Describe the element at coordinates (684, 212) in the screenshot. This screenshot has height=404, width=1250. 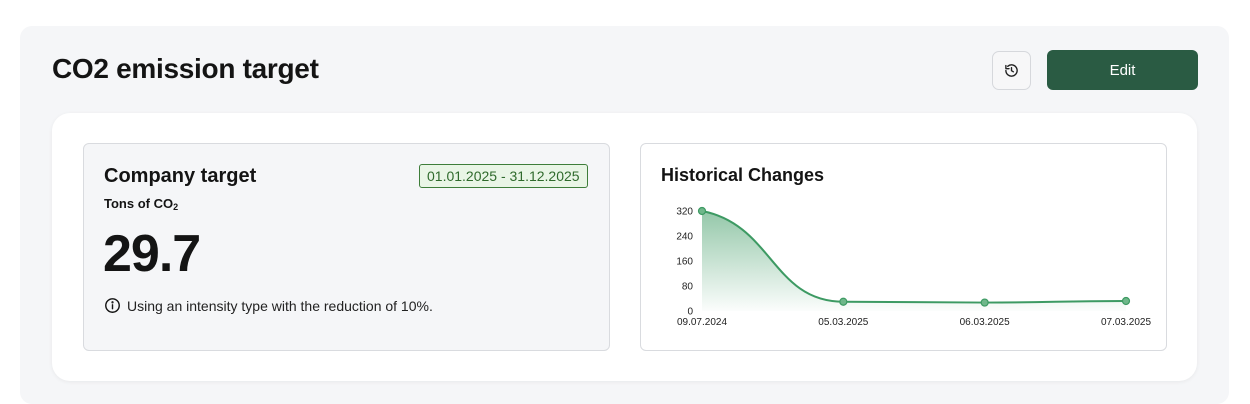
I see `y-tick-label: 320` at that location.